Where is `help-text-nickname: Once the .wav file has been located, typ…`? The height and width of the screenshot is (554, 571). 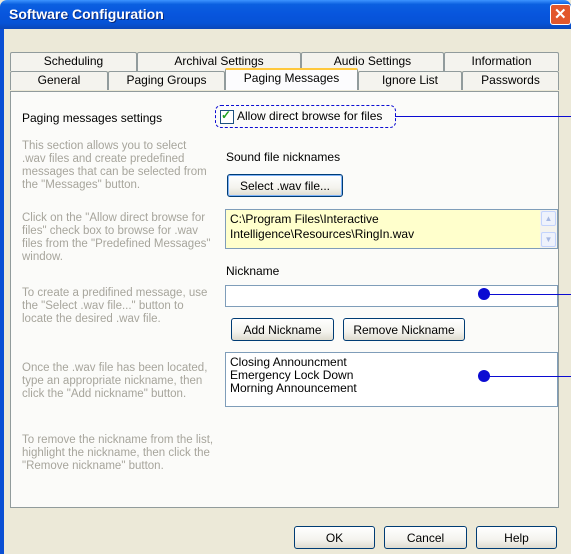 help-text-nickname: Once the .wav file has been located, typ… is located at coordinates (115, 381).